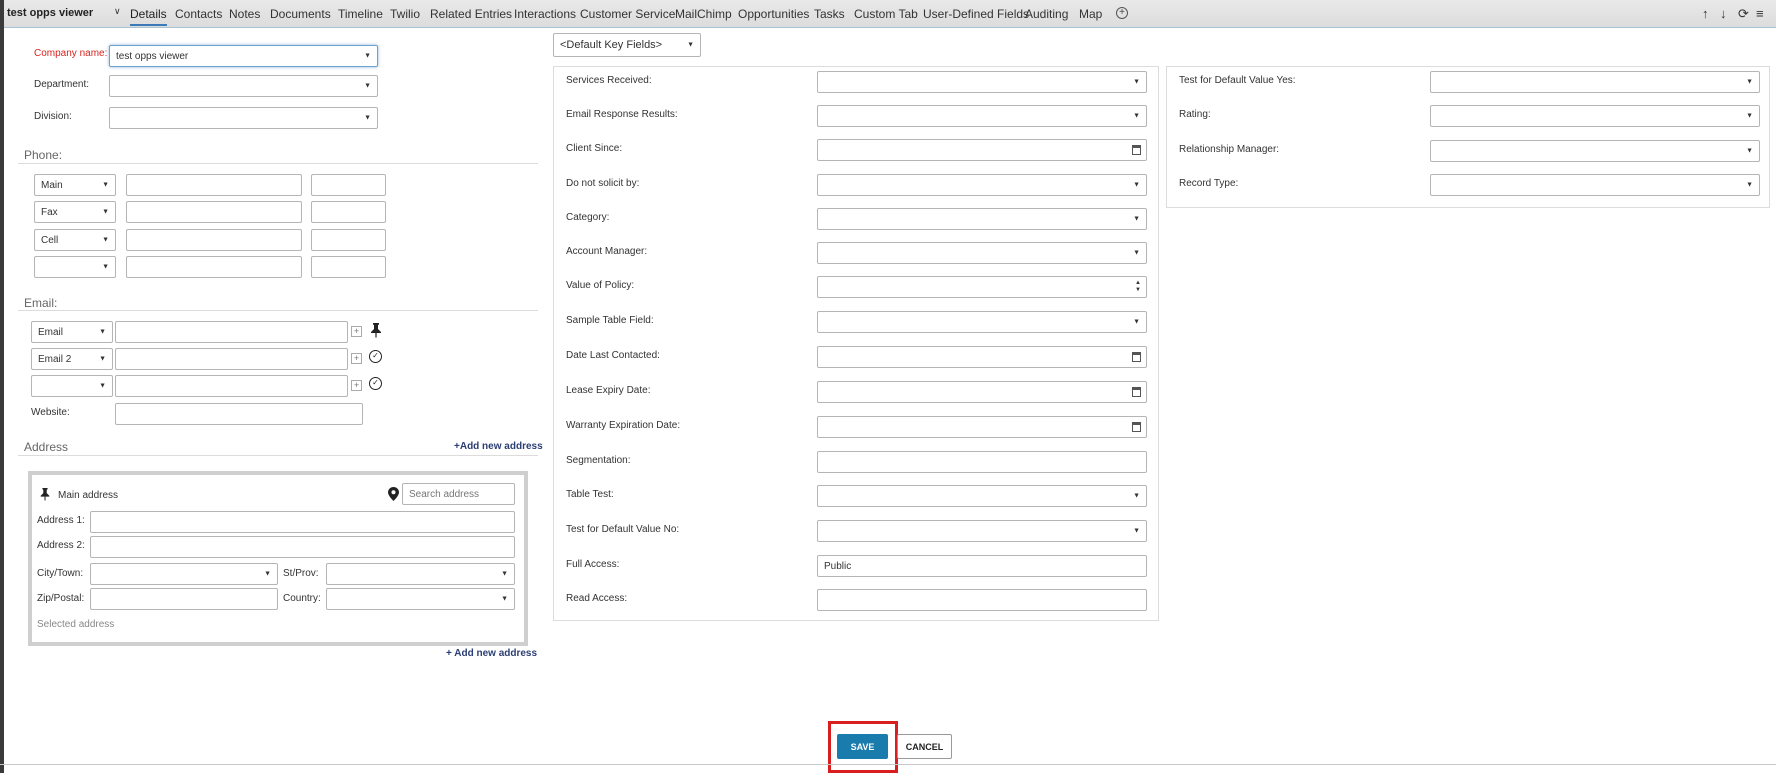  Describe the element at coordinates (1723, 13) in the screenshot. I see `arrow-down-icon: ↓` at that location.